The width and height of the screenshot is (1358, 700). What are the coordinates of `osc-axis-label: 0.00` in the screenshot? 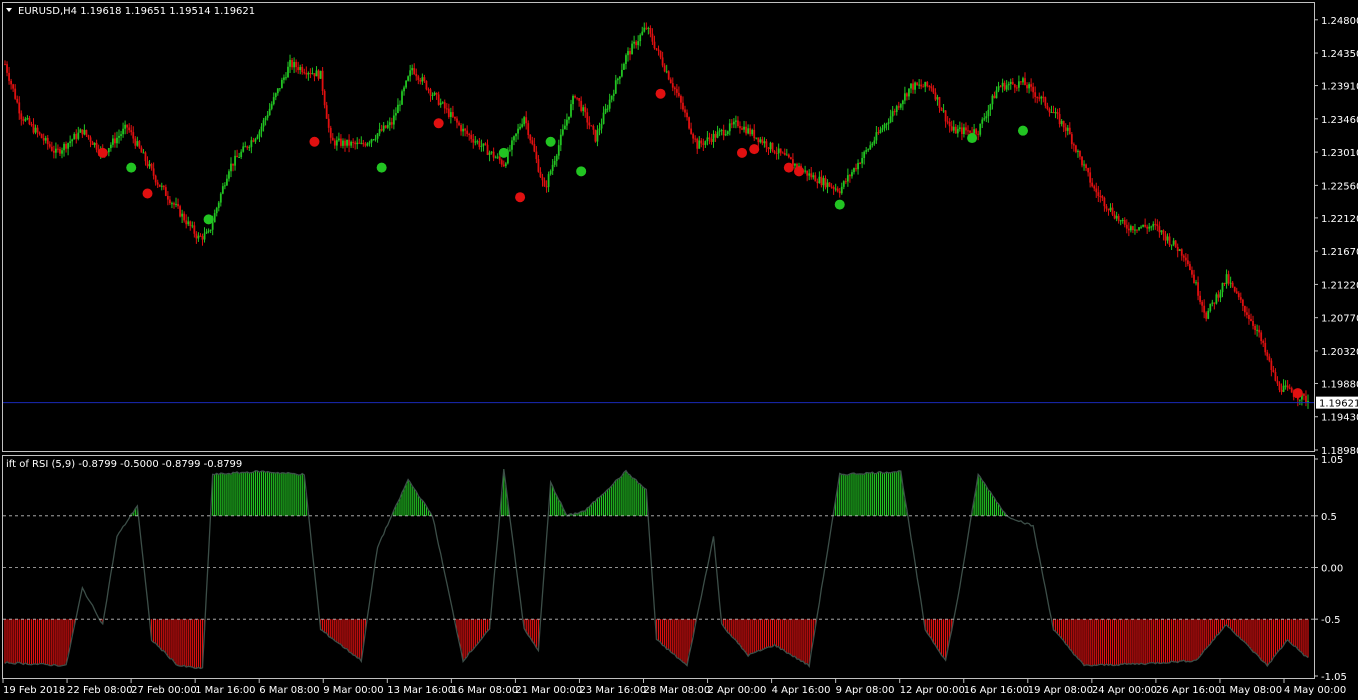 It's located at (1332, 569).